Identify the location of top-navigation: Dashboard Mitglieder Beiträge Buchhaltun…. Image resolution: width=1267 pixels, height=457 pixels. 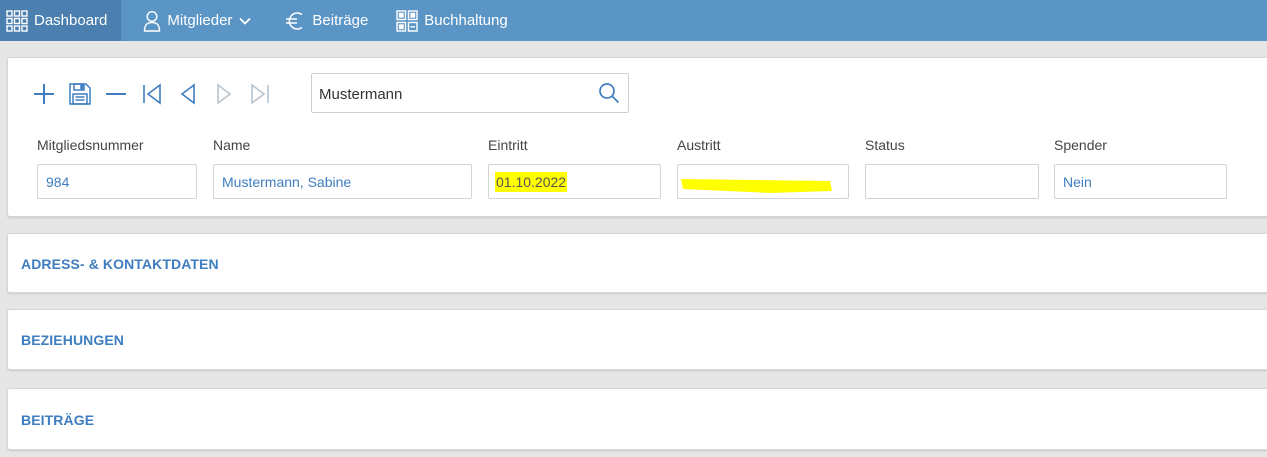
(633, 20).